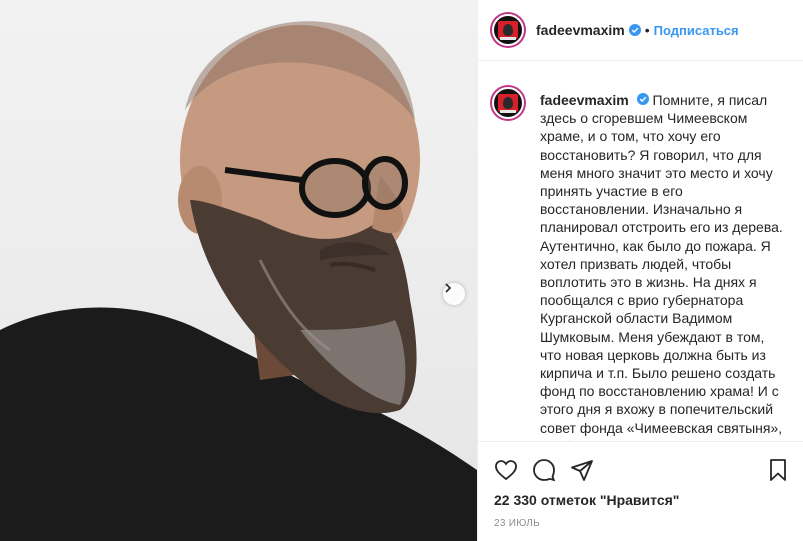  Describe the element at coordinates (640, 491) in the screenshot. I see `post-actions: 22 330 отметок "Нравится" 23 ИЮЛЬ` at that location.